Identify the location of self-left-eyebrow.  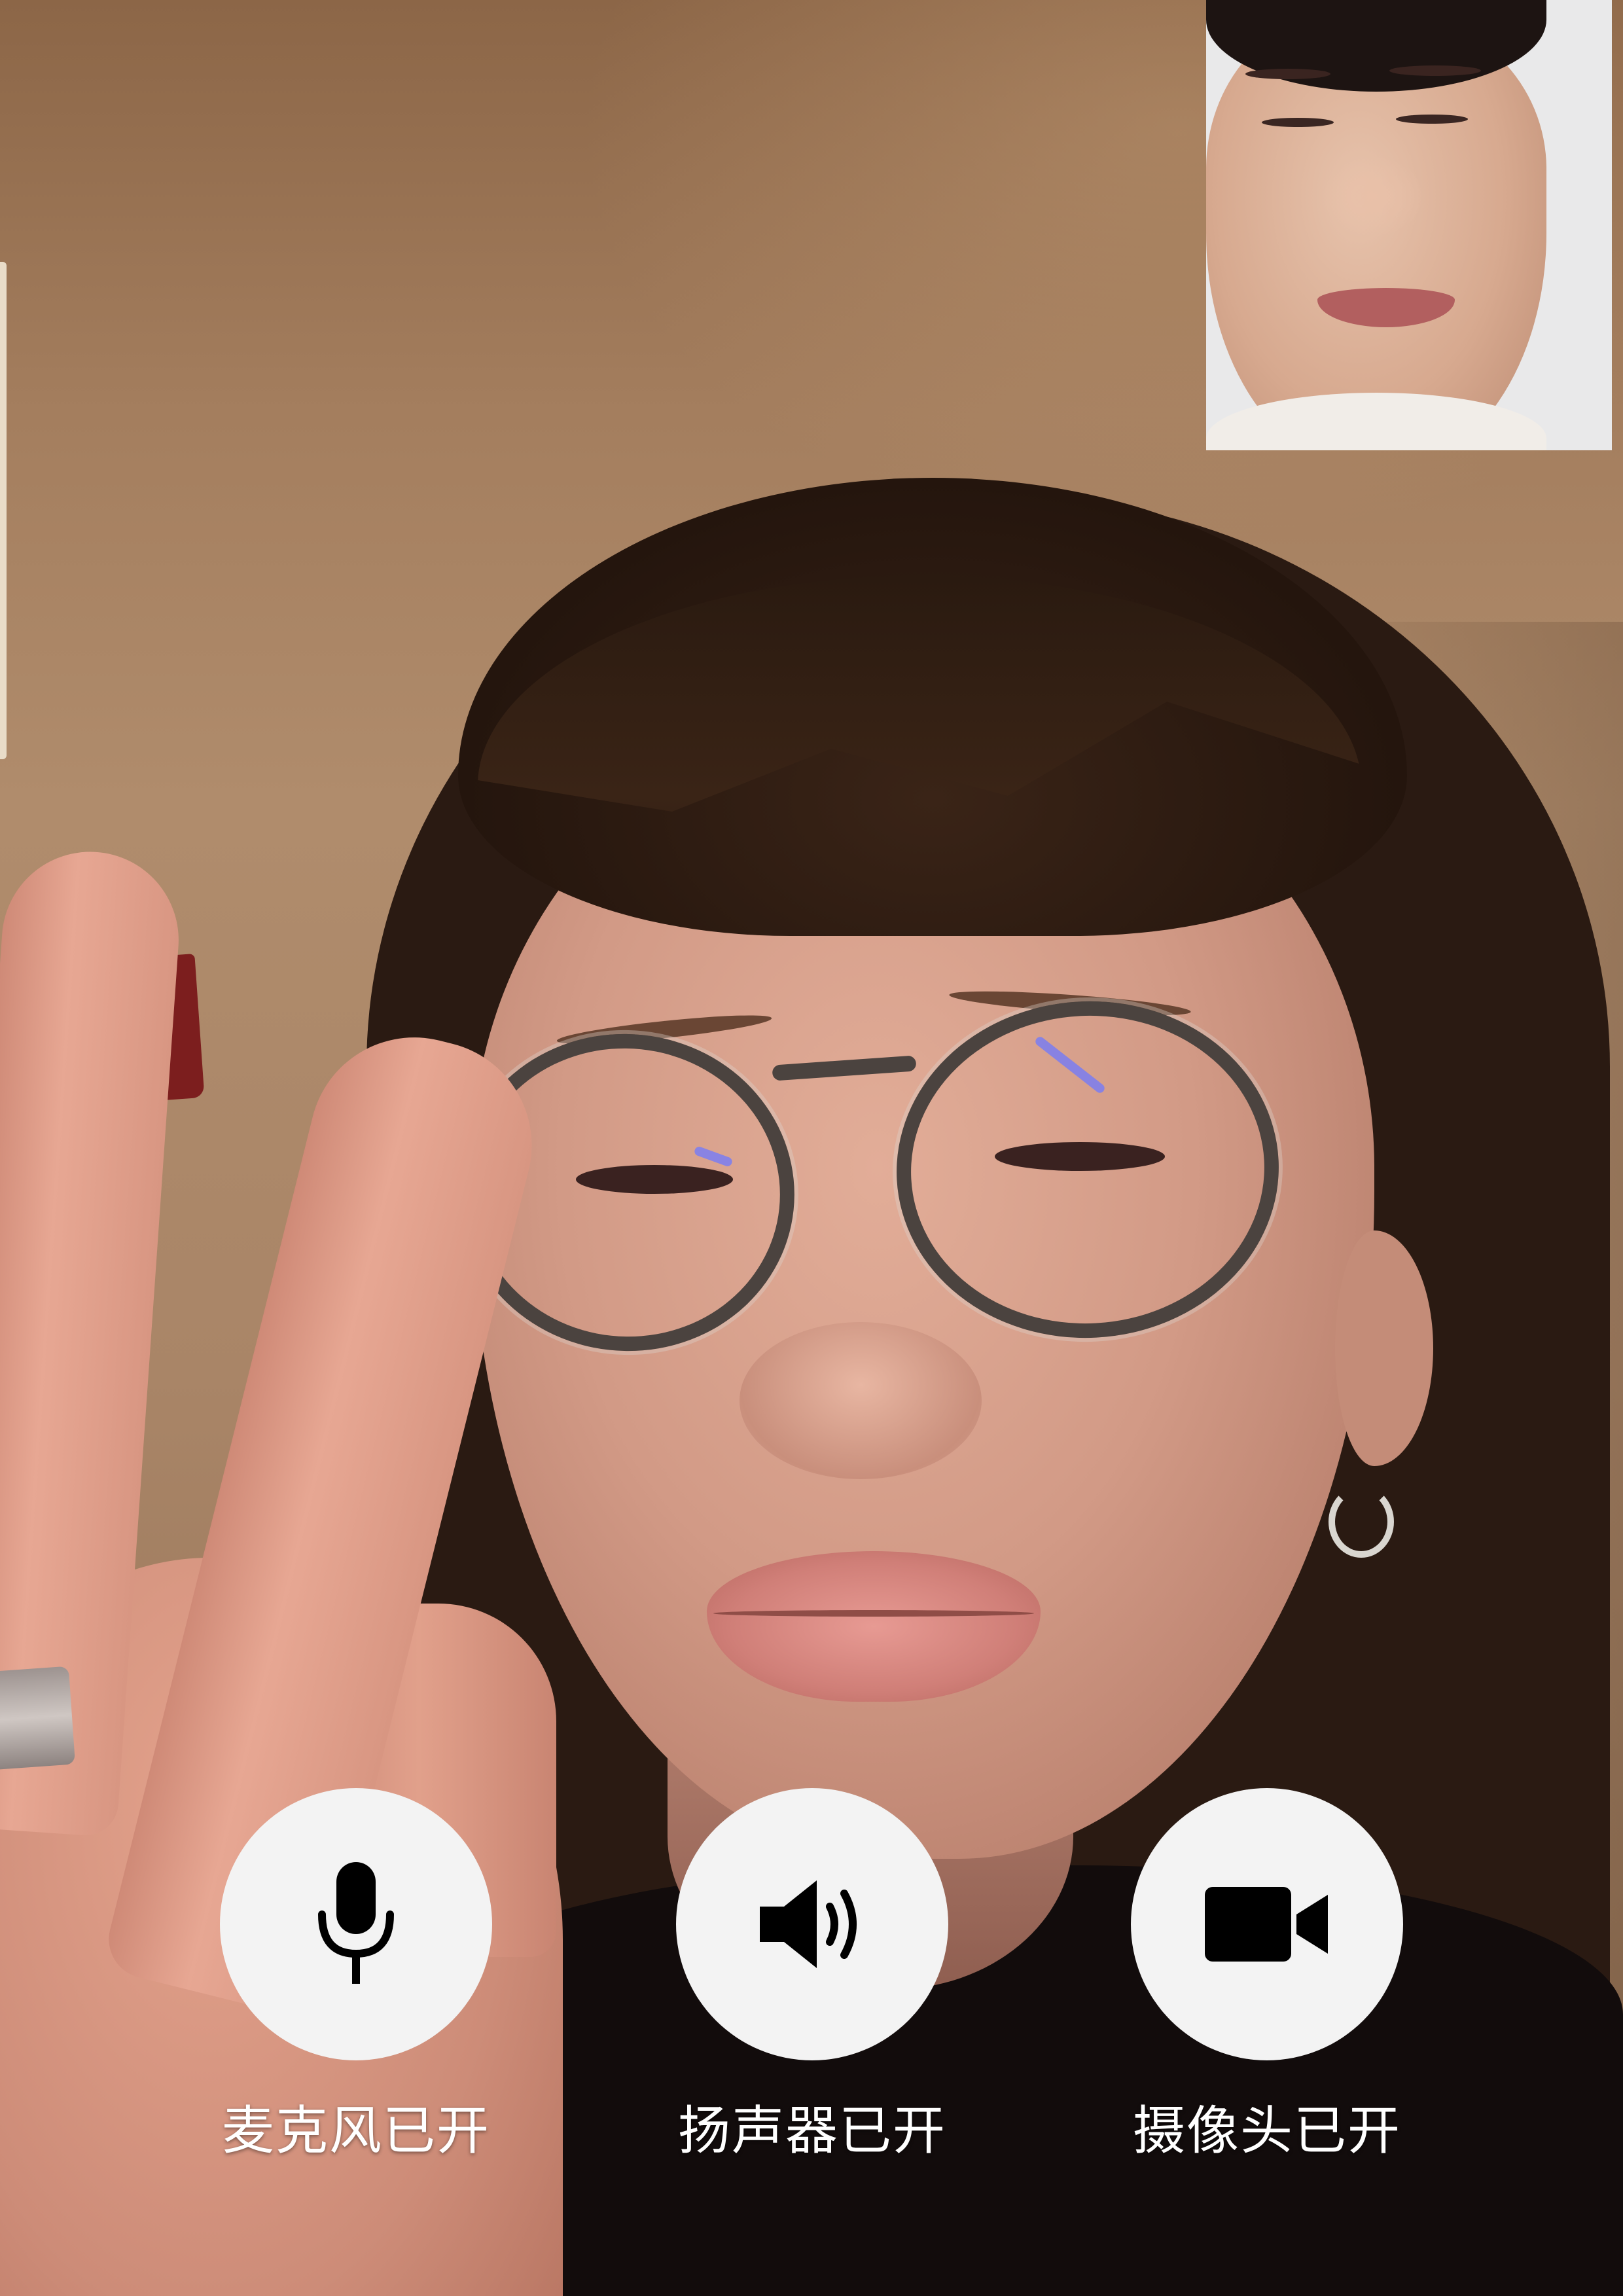
(1288, 74).